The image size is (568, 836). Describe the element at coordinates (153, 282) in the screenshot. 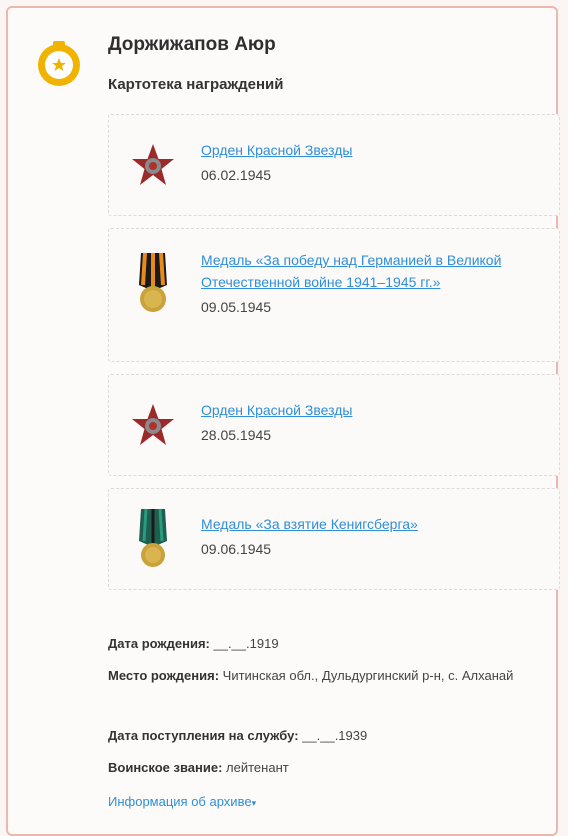

I see `victory-medal-icon` at that location.